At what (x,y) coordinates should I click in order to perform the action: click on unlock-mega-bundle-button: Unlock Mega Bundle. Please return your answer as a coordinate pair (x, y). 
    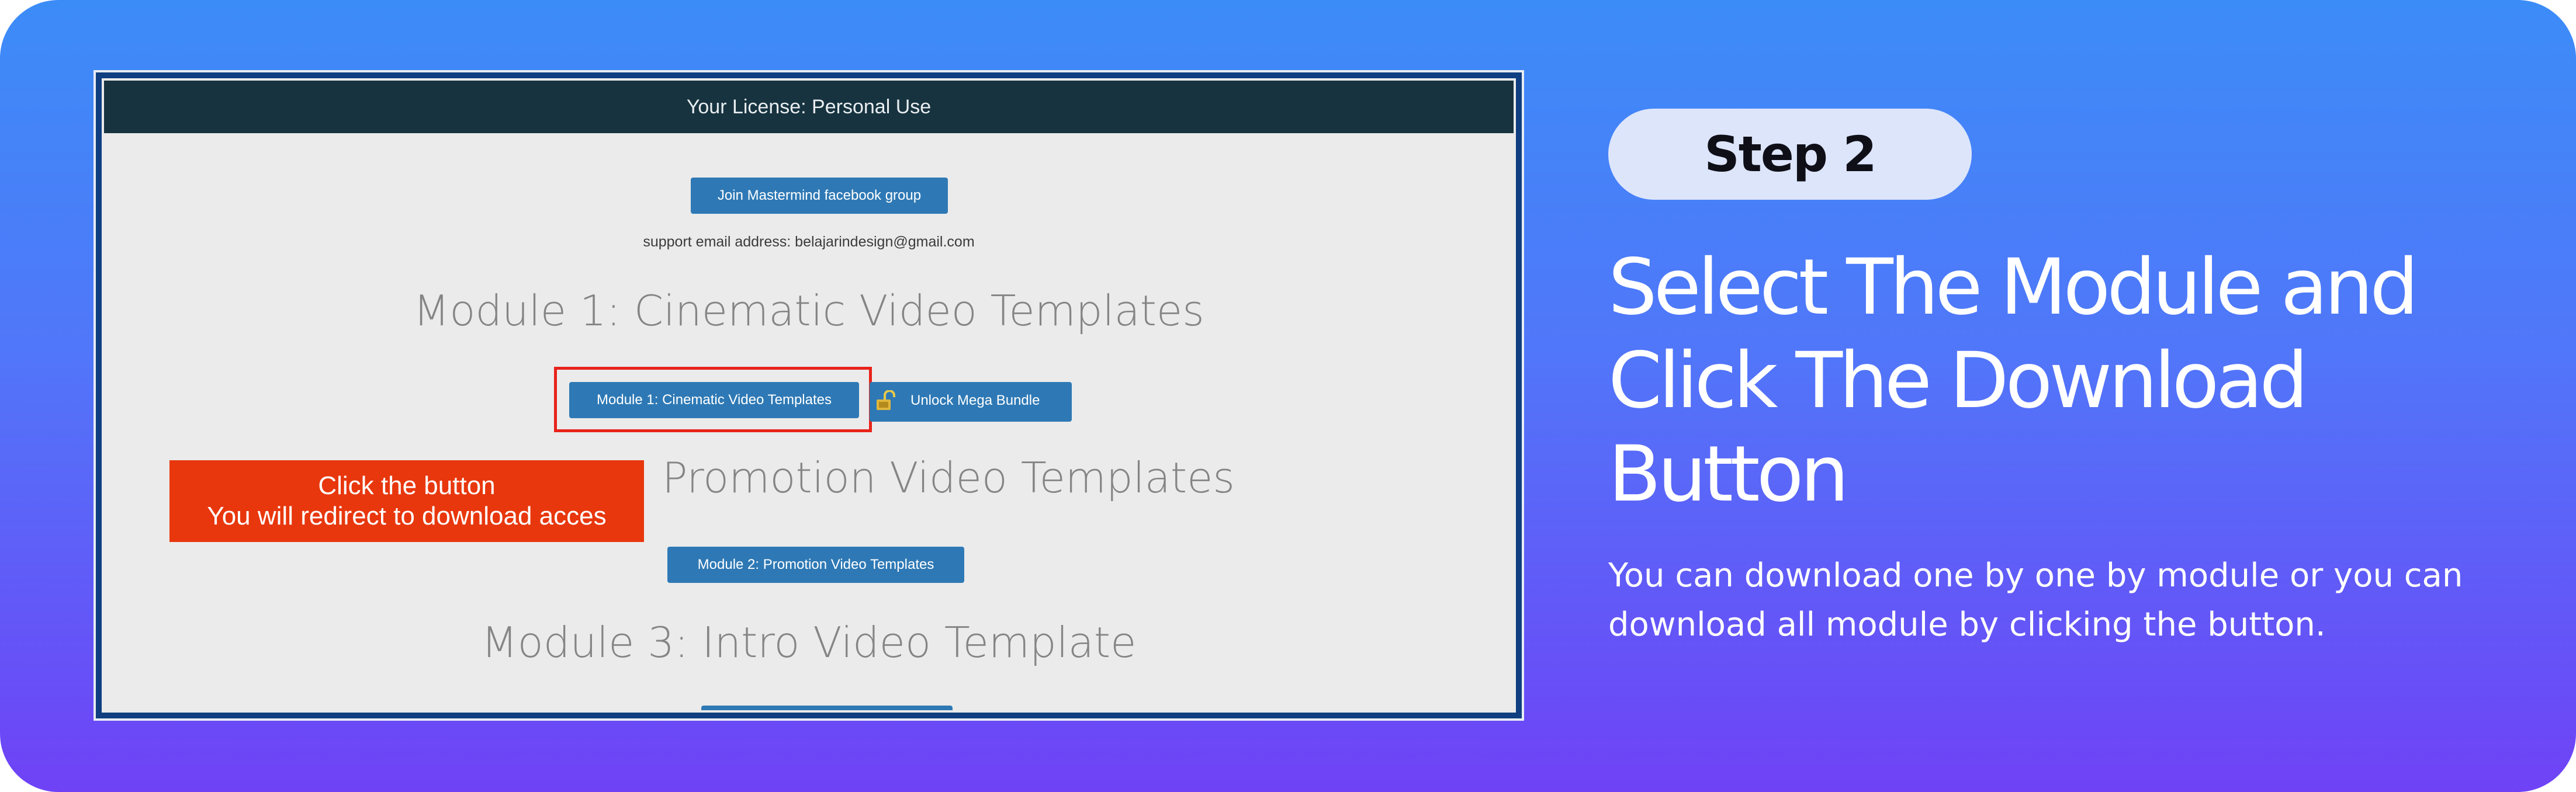
    Looking at the image, I should click on (971, 402).